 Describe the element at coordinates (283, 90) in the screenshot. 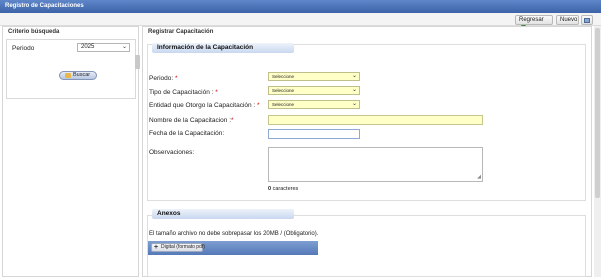

I see `tipo-select-value: Seleccione` at that location.